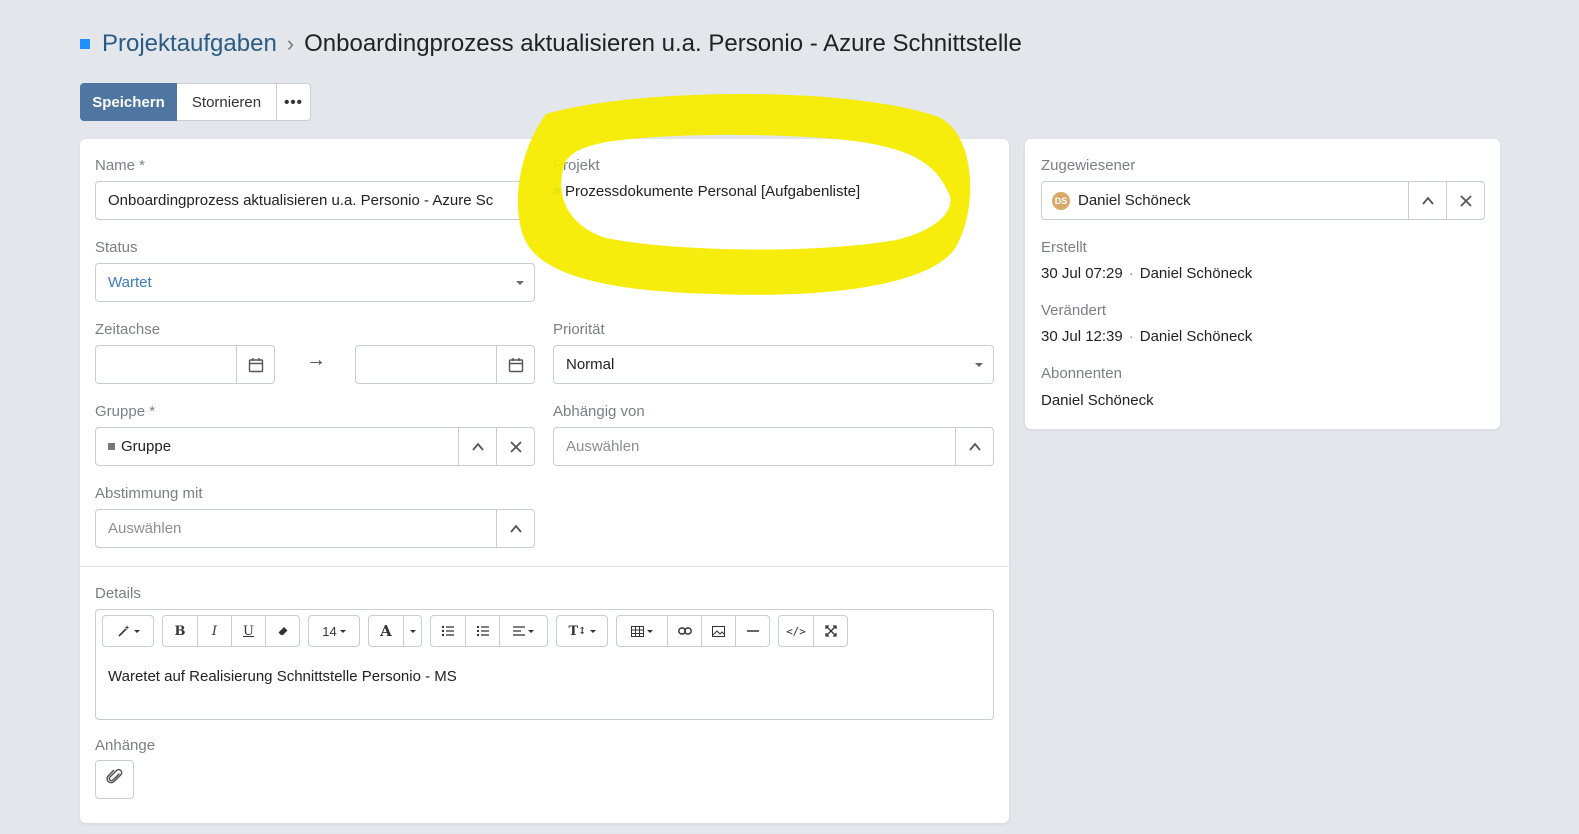  Describe the element at coordinates (1263, 200) in the screenshot. I see `assignee-select: DS Daniel Schöneck` at that location.